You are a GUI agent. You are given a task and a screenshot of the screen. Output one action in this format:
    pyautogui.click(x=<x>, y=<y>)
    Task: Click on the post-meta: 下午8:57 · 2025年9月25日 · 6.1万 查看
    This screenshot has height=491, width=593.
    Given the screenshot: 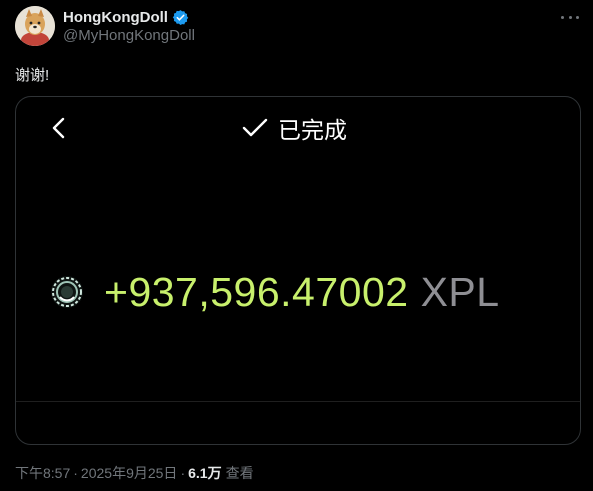 What is the action you would take?
    pyautogui.click(x=134, y=473)
    